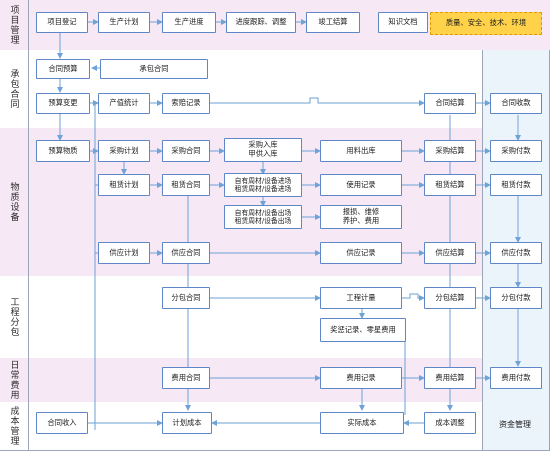 The image size is (550, 452). I want to click on sub-contract-node: 分包合同, so click(186, 298).